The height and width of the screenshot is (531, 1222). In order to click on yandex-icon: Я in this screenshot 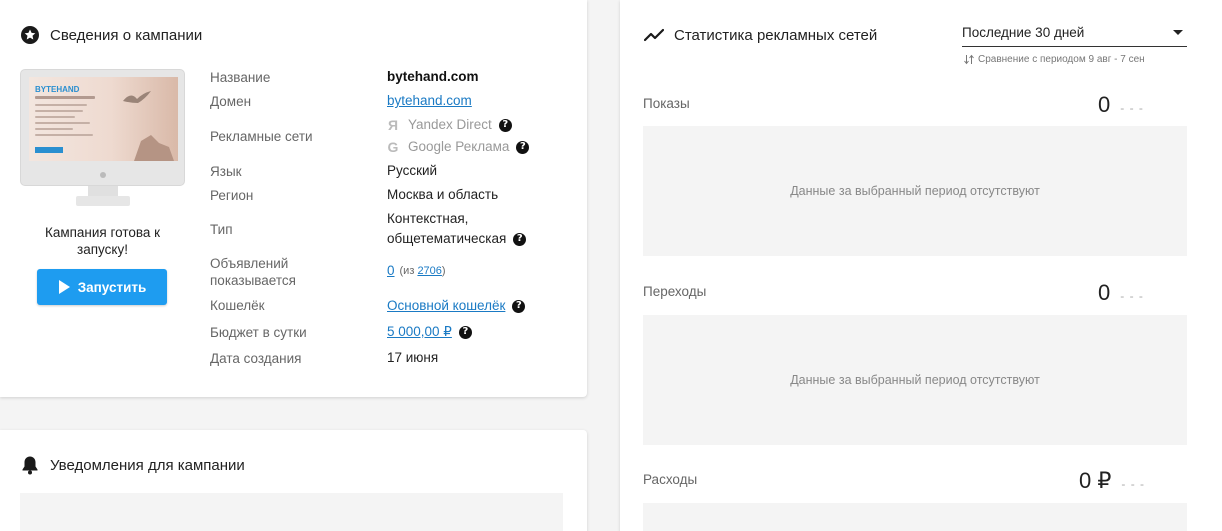, I will do `click(393, 125)`.